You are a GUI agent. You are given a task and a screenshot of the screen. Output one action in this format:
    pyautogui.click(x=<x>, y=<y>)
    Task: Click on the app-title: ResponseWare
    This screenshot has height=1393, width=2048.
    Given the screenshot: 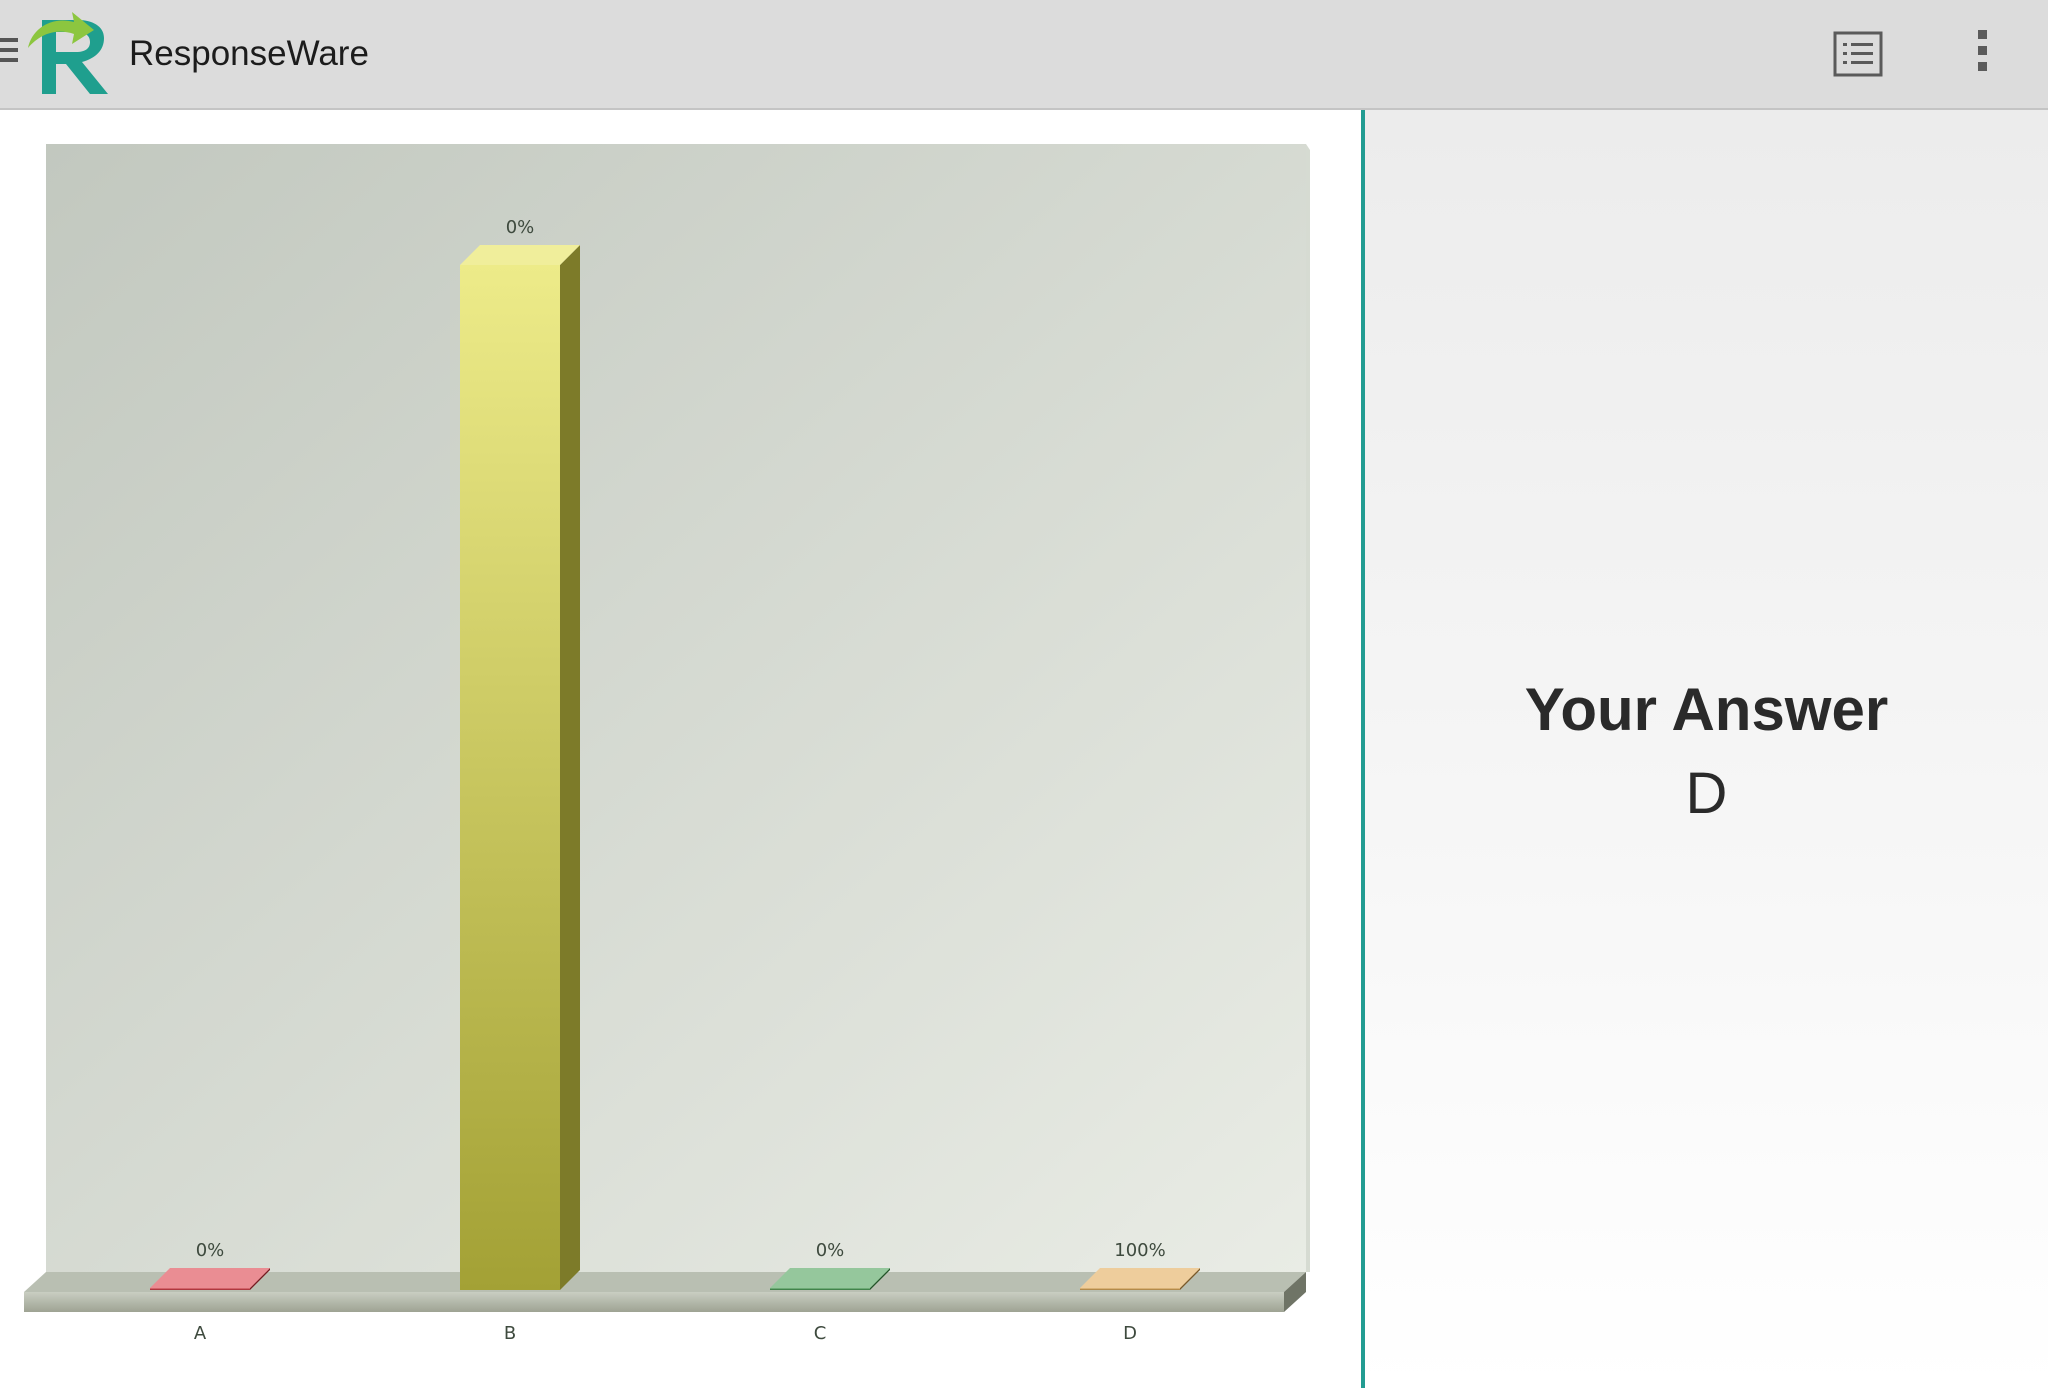 What is the action you would take?
    pyautogui.click(x=249, y=53)
    